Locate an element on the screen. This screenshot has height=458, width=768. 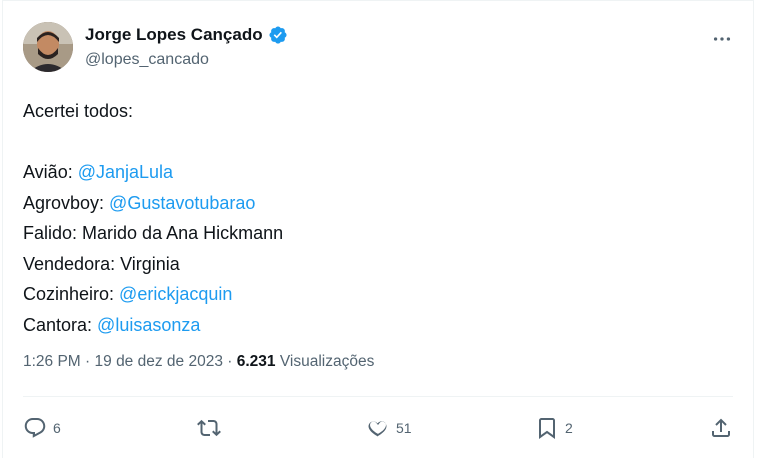
tweet-date: 19 de dez de 2023 is located at coordinates (159, 361).